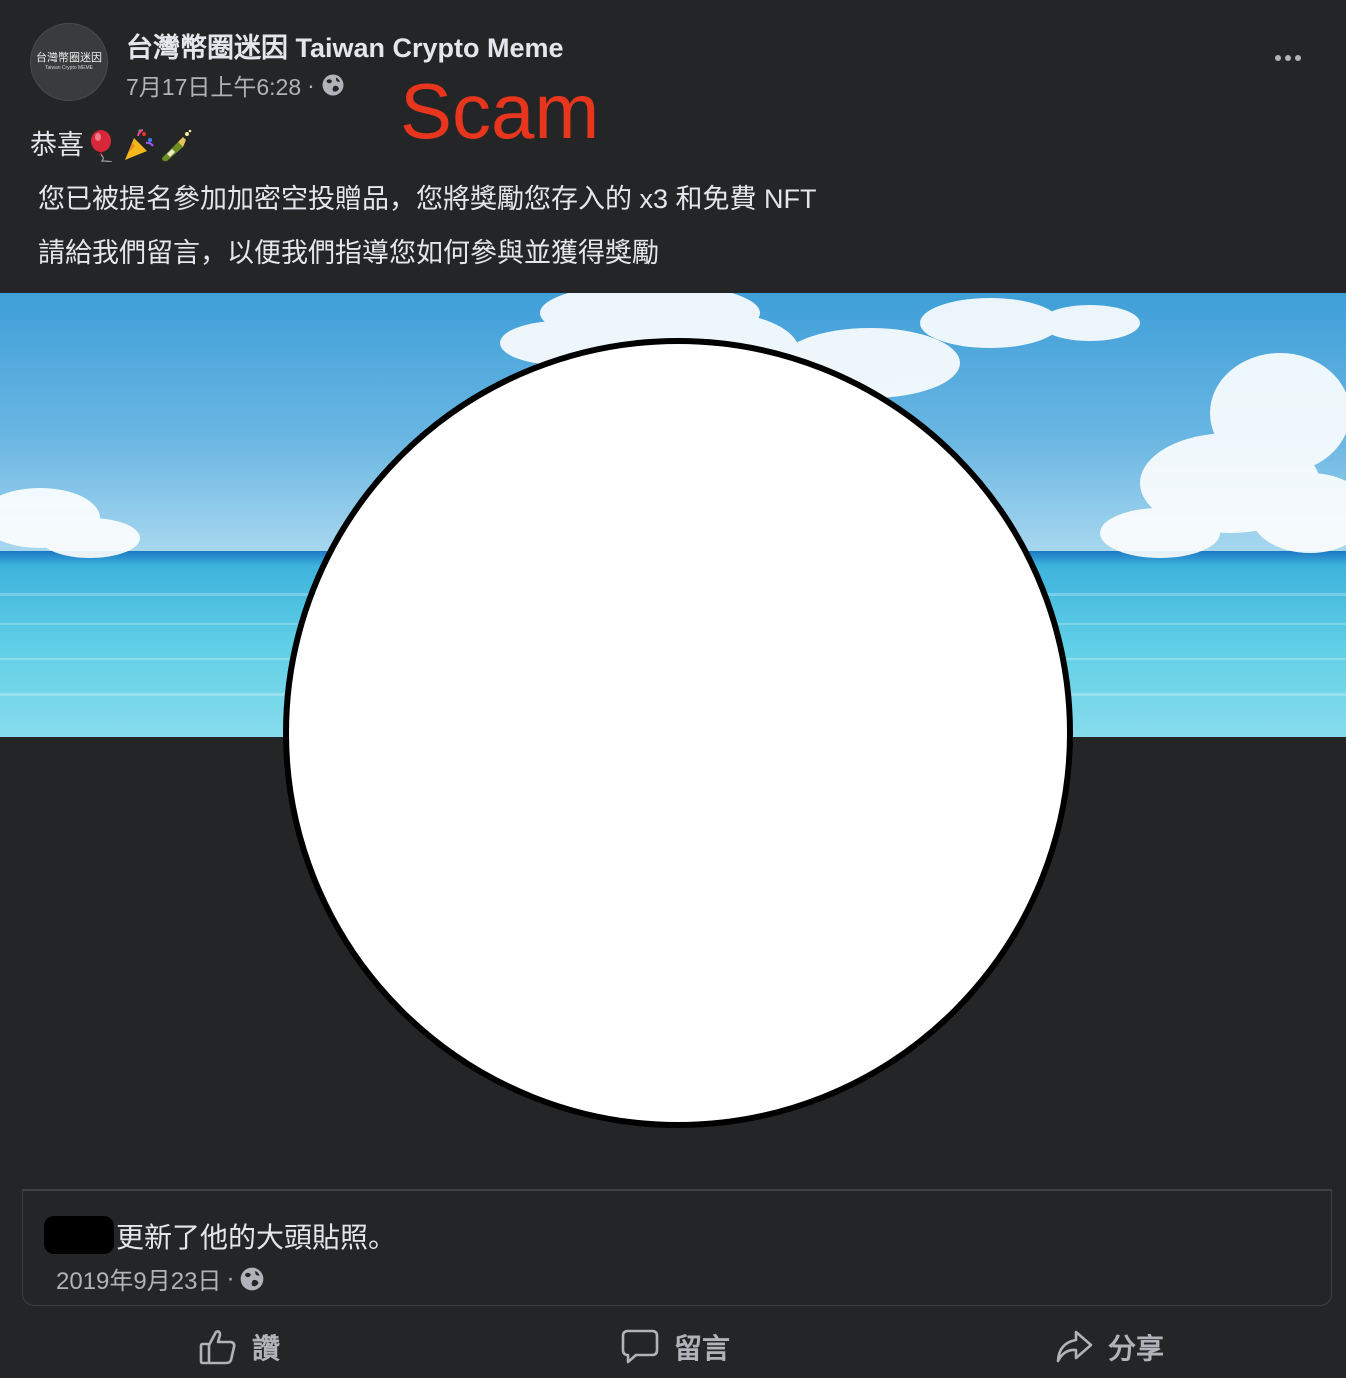 Image resolution: width=1346 pixels, height=1378 pixels. Describe the element at coordinates (640, 1346) in the screenshot. I see `speech-bubble-icon` at that location.